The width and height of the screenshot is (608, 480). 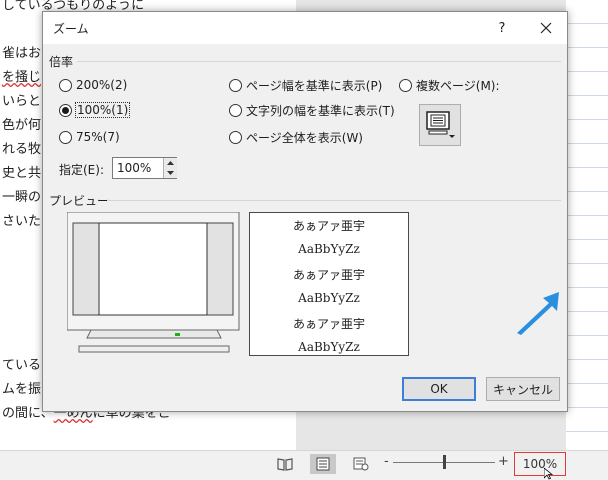 What do you see at coordinates (334, 200) in the screenshot?
I see `preview-divider` at bounding box center [334, 200].